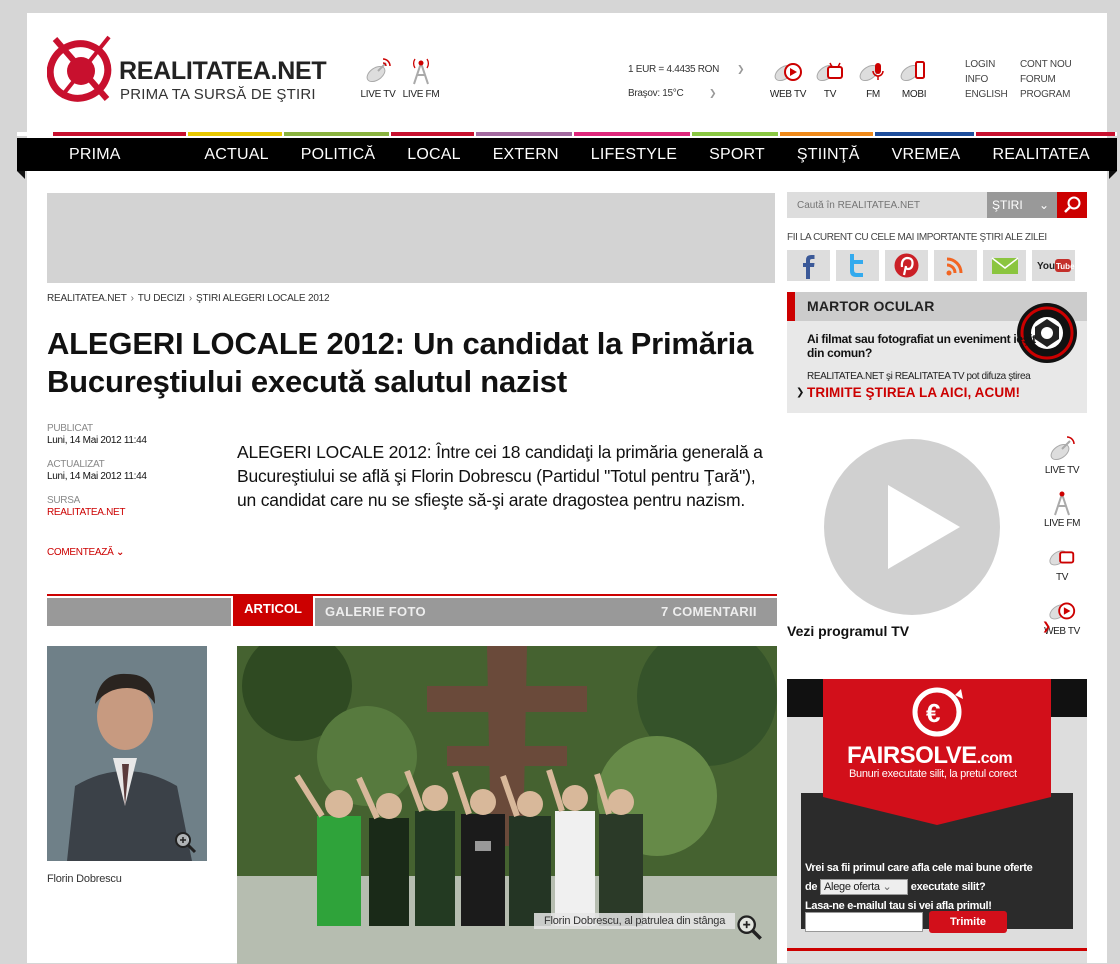 Image resolution: width=1120 pixels, height=964 pixels. What do you see at coordinates (375, 612) in the screenshot?
I see `tab-gallery: GALERIE FOTO` at bounding box center [375, 612].